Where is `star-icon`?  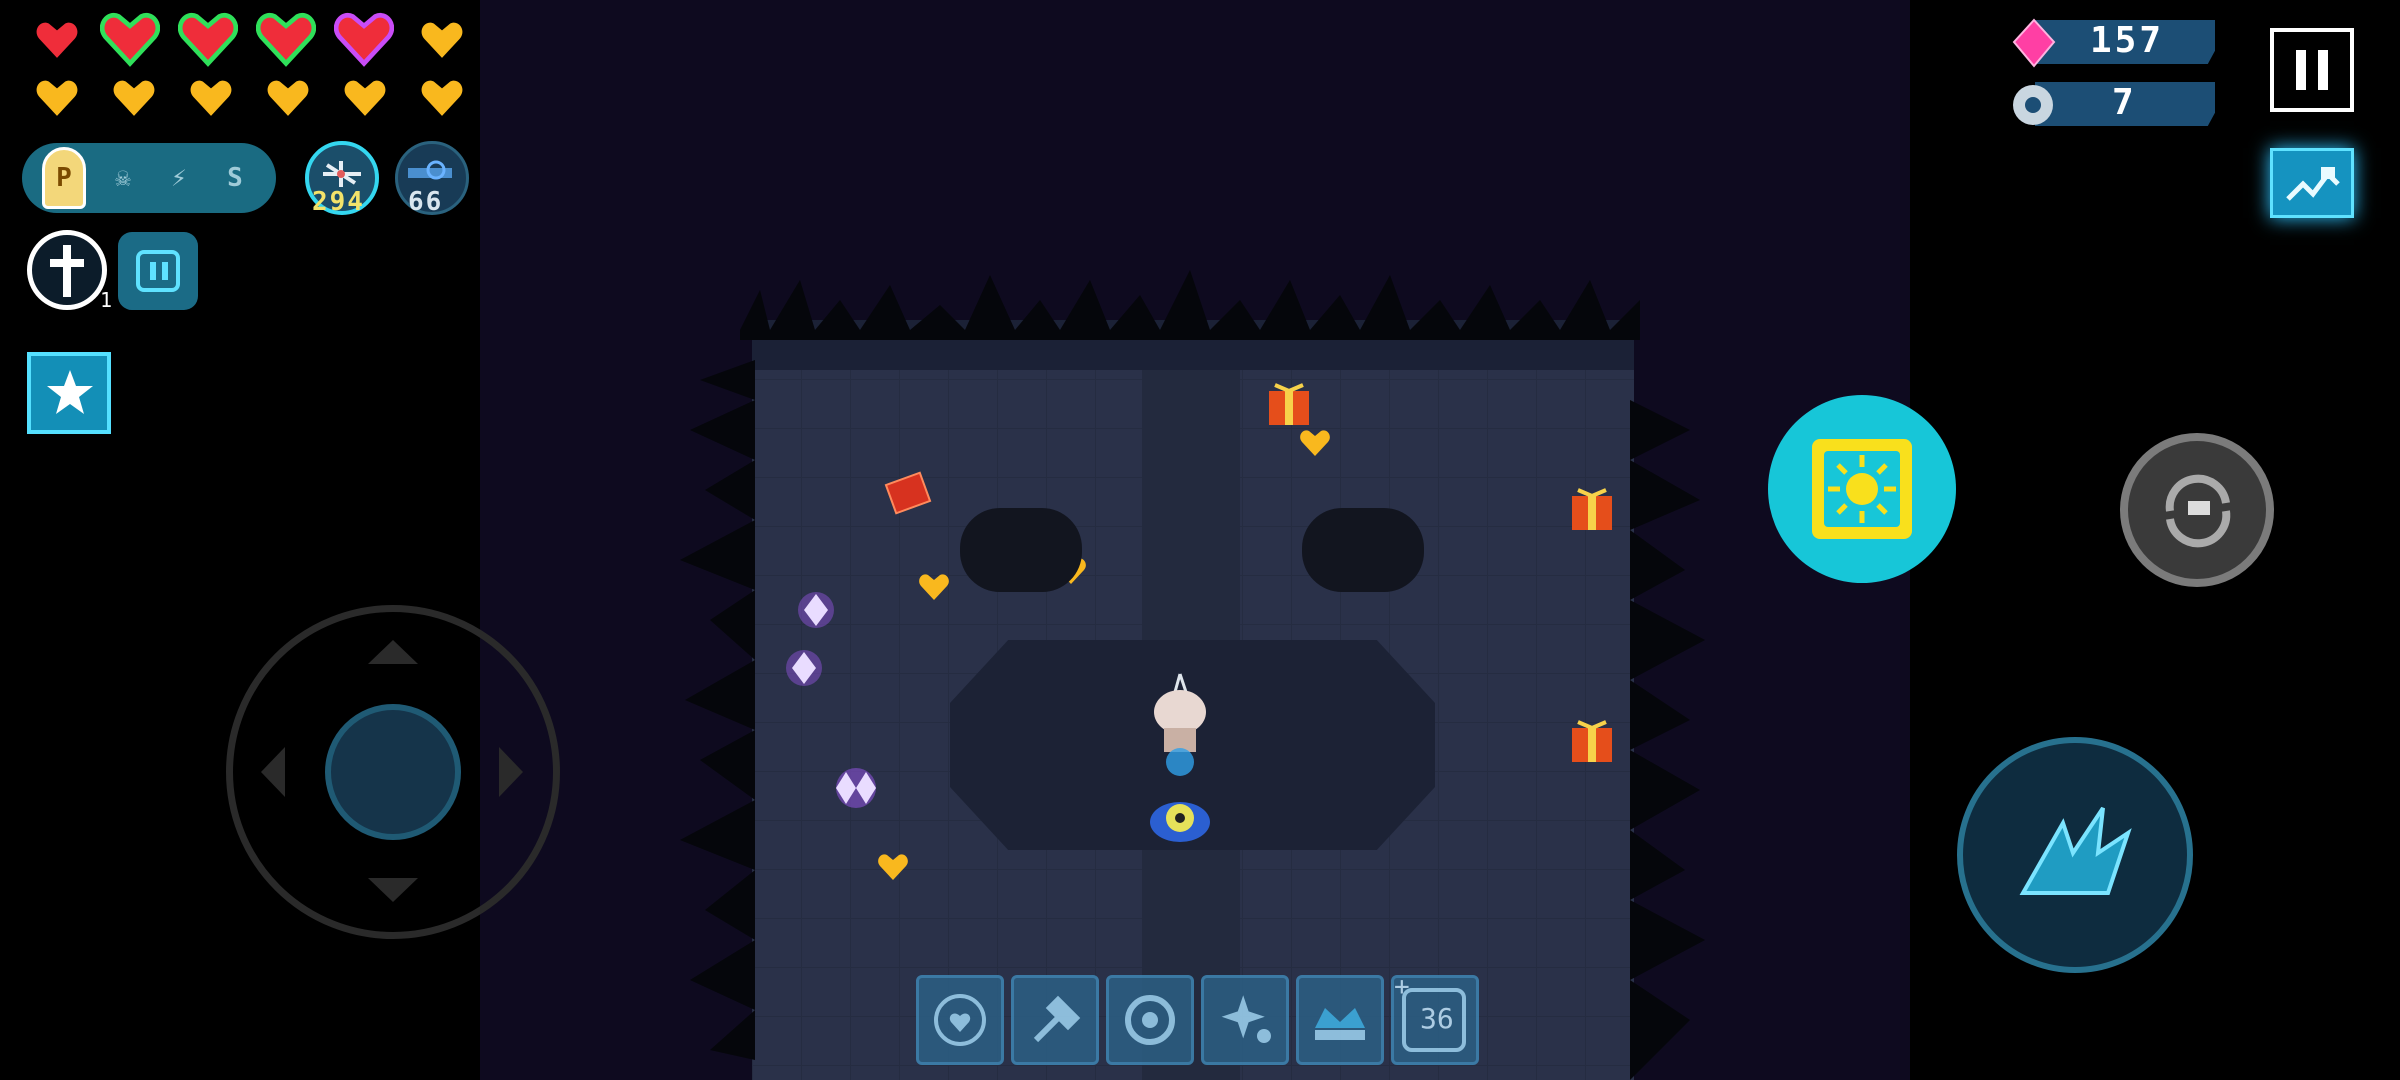
star-icon is located at coordinates (70, 392).